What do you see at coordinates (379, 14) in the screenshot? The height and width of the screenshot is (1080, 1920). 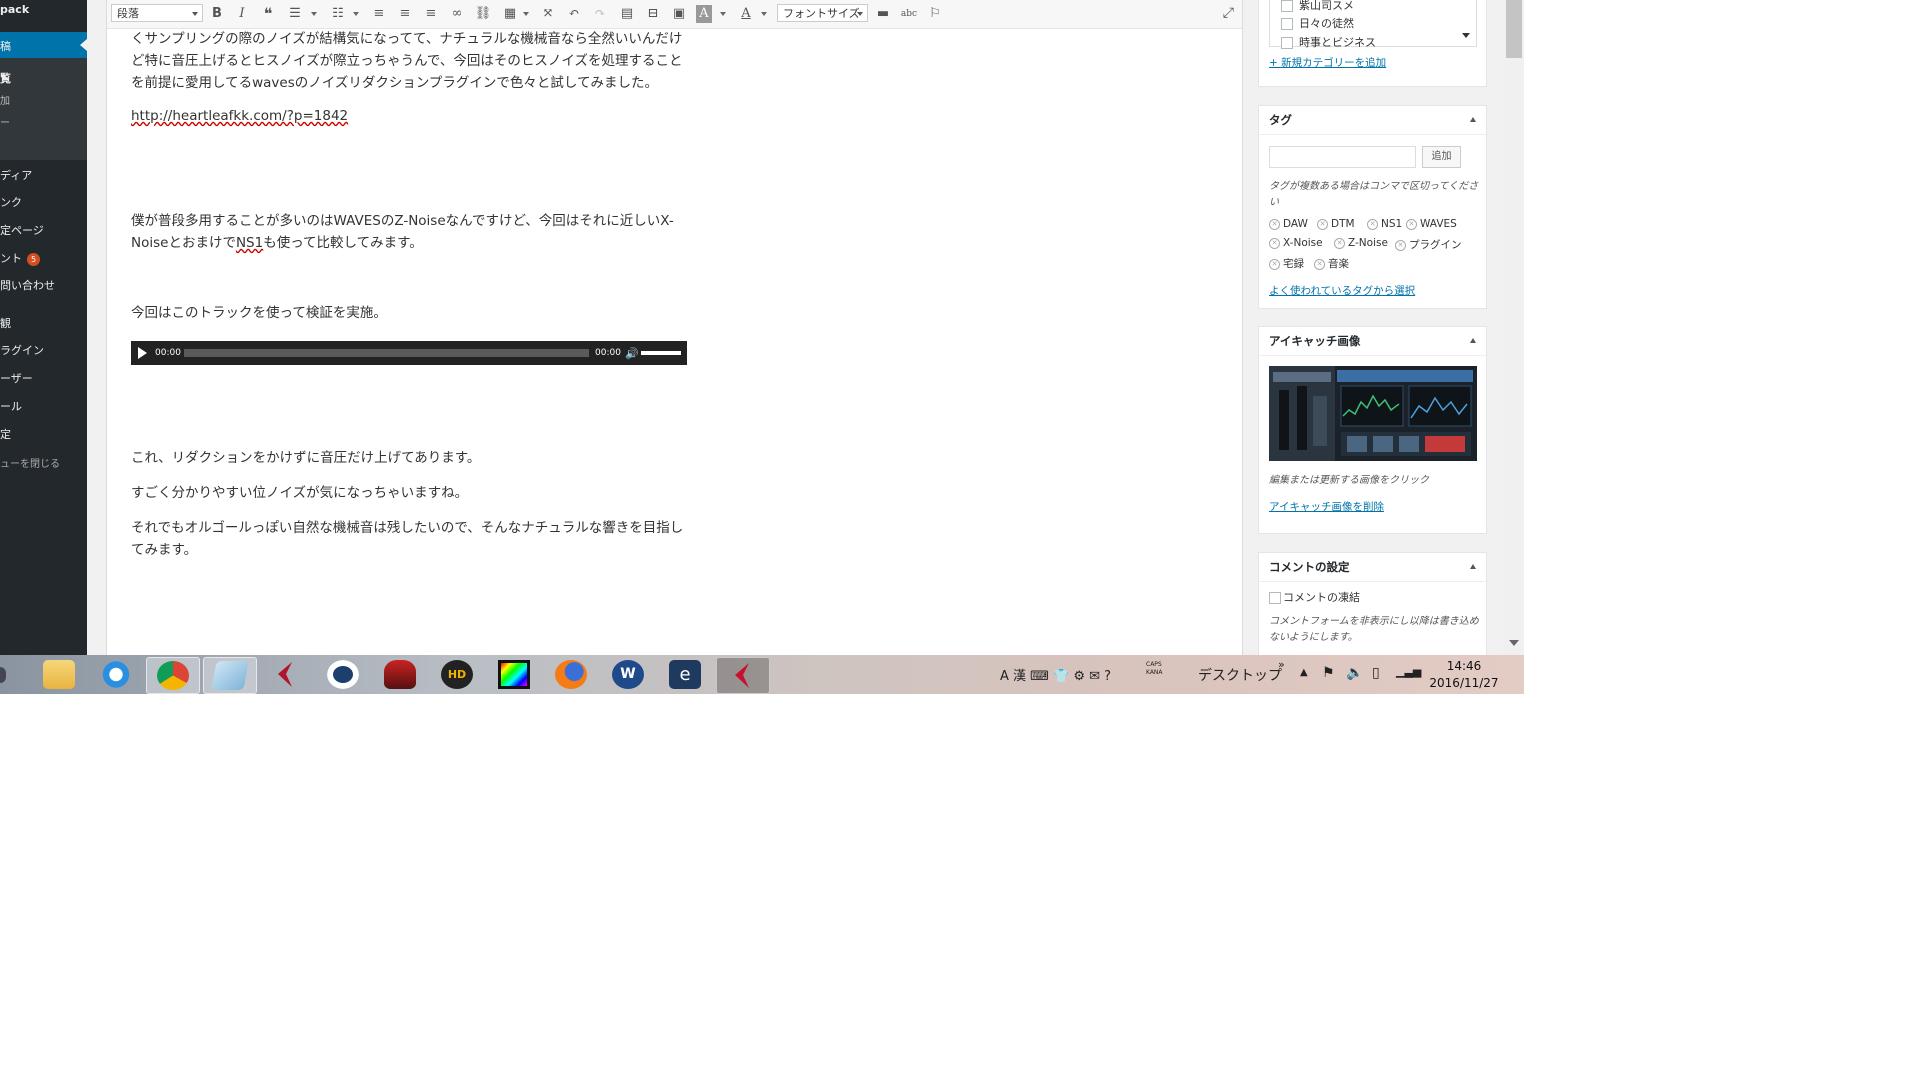 I see `align-left-icon: ≡` at bounding box center [379, 14].